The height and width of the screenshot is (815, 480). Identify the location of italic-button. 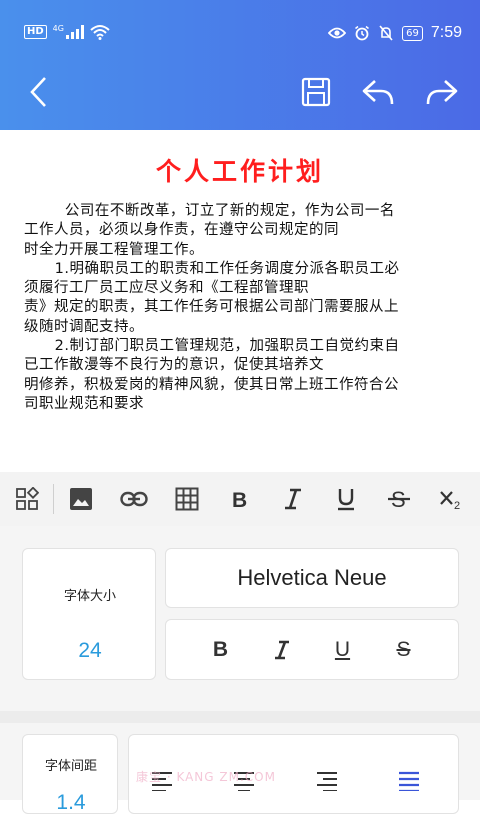
(292, 499).